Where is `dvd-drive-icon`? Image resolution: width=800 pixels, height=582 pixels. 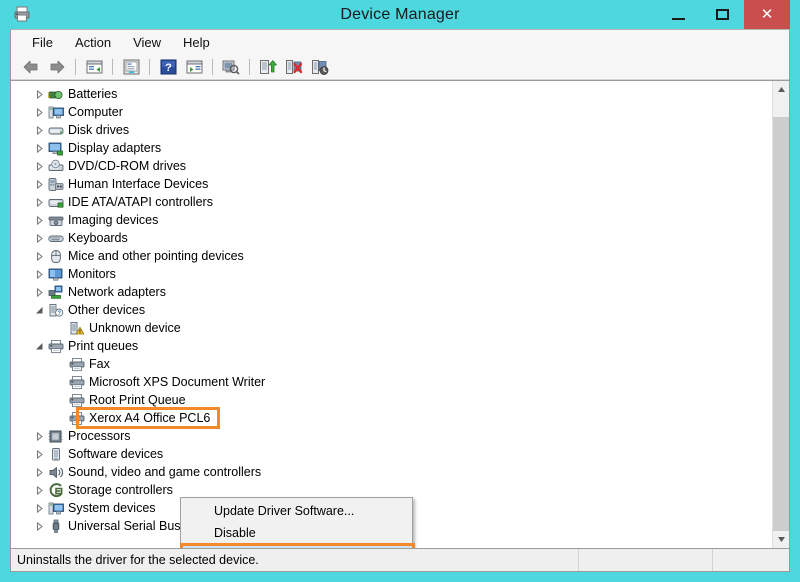 dvd-drive-icon is located at coordinates (55, 166).